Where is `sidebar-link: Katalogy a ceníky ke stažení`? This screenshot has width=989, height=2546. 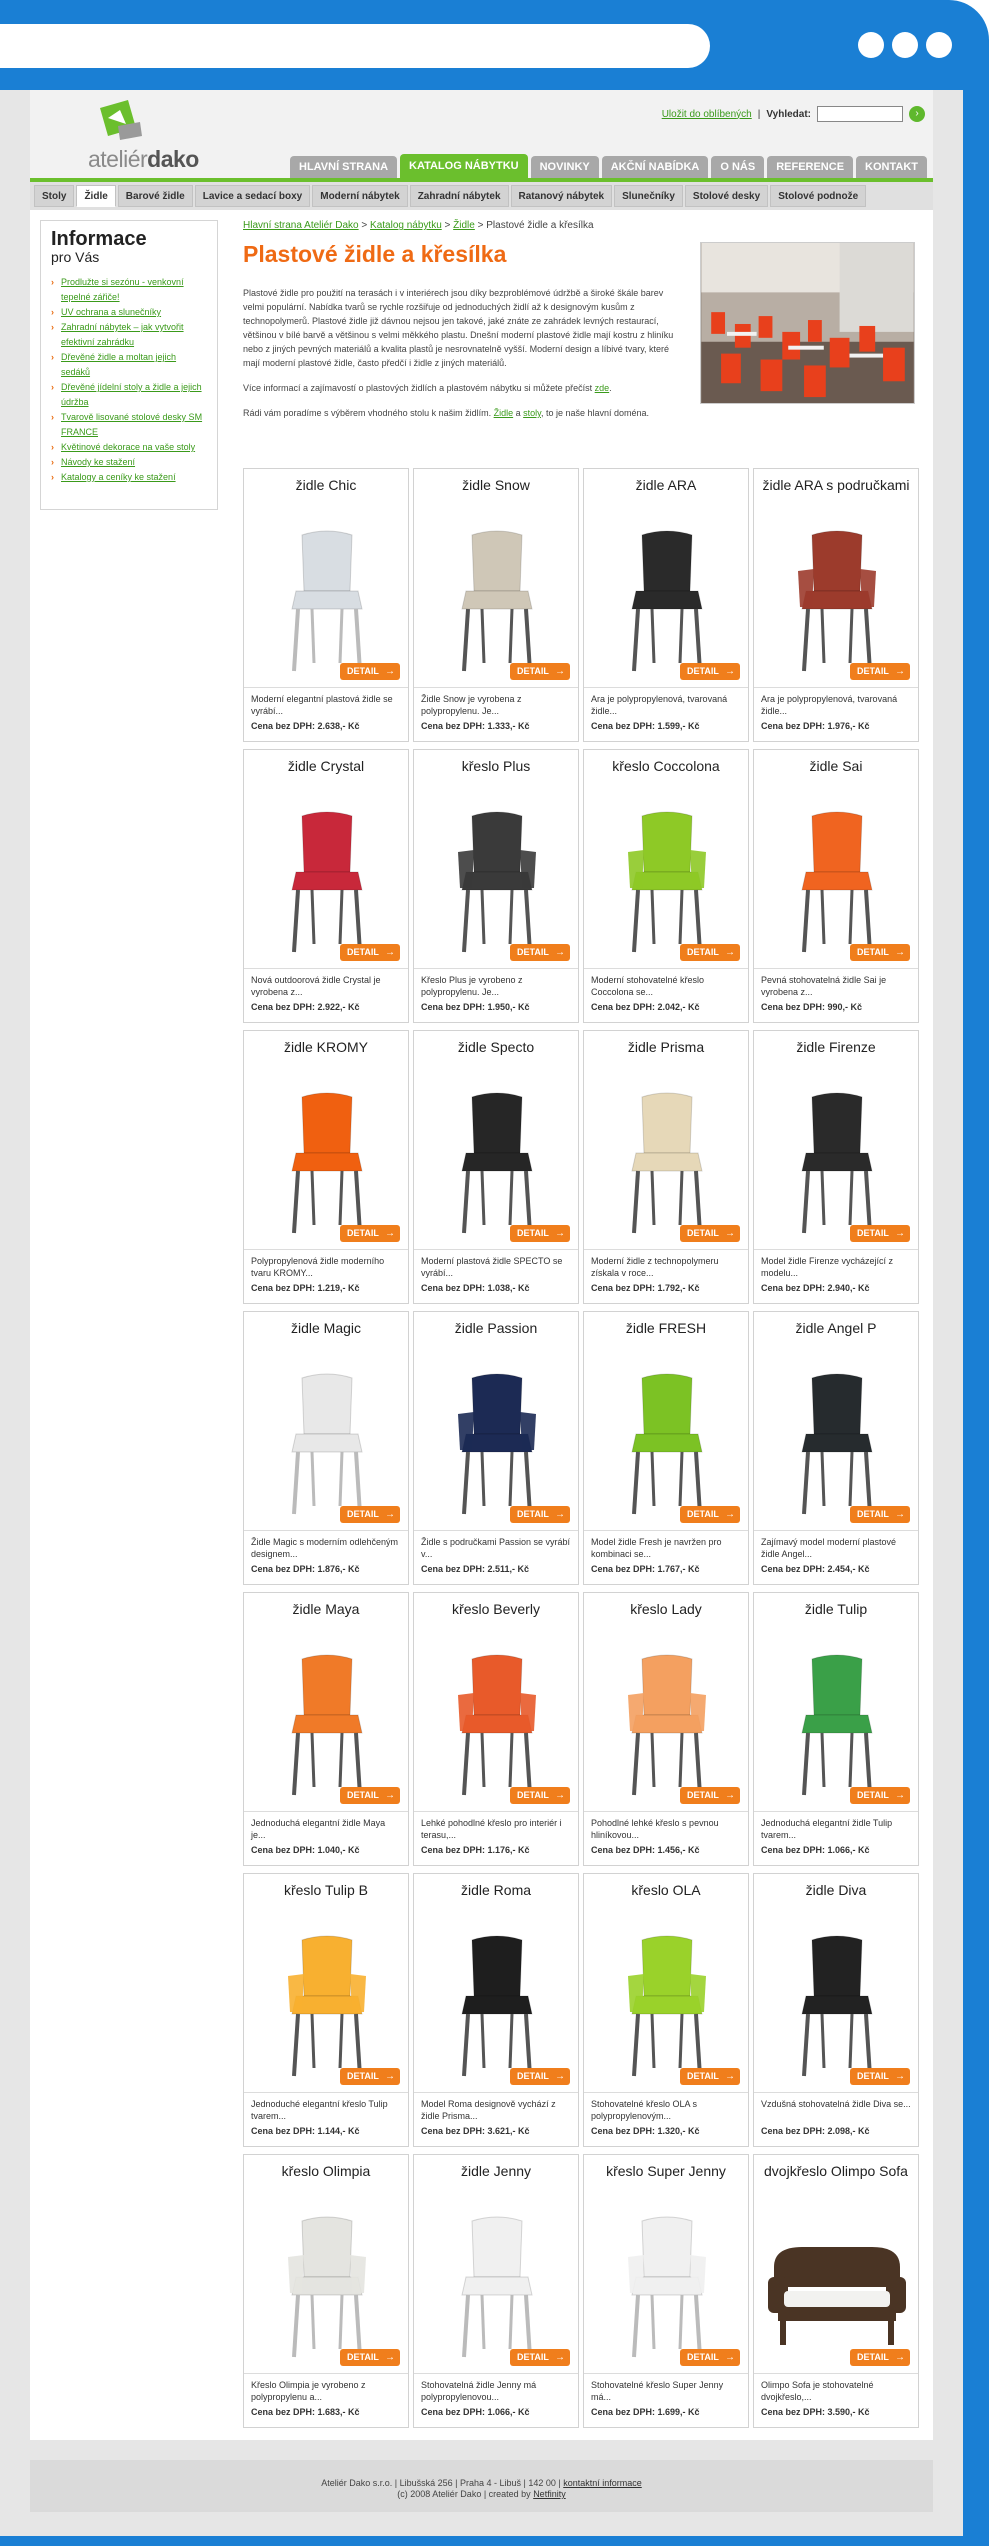
sidebar-link: Katalogy a ceníky ke stažení is located at coordinates (129, 477).